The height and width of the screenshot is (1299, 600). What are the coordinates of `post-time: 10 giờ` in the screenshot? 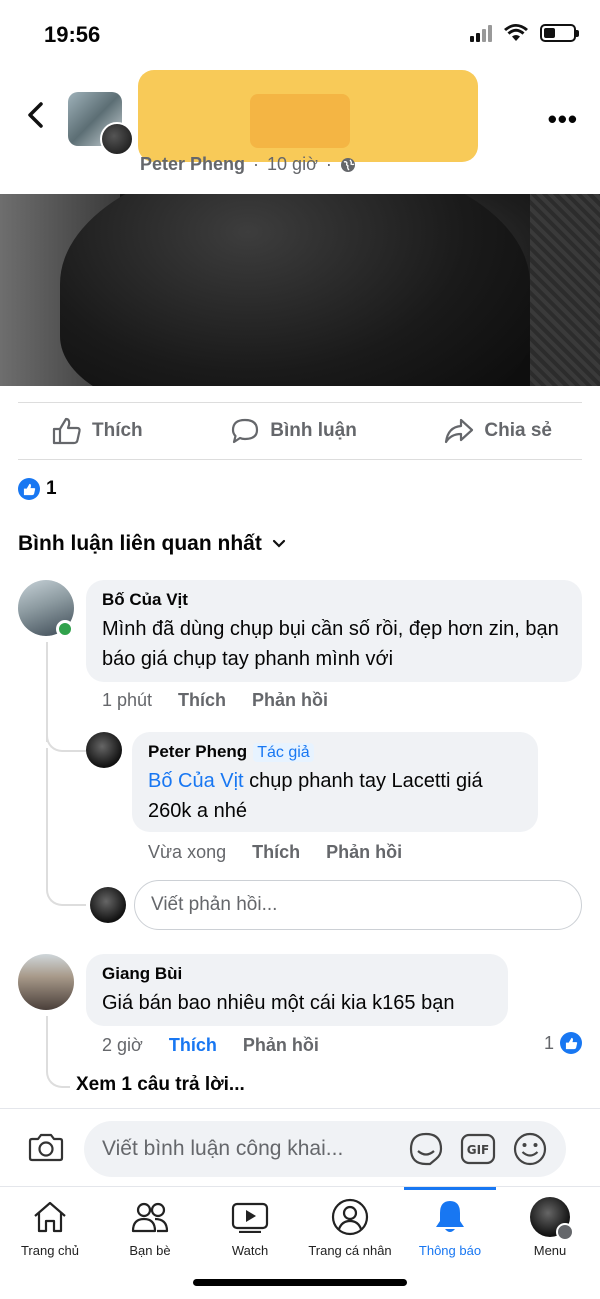 It's located at (292, 164).